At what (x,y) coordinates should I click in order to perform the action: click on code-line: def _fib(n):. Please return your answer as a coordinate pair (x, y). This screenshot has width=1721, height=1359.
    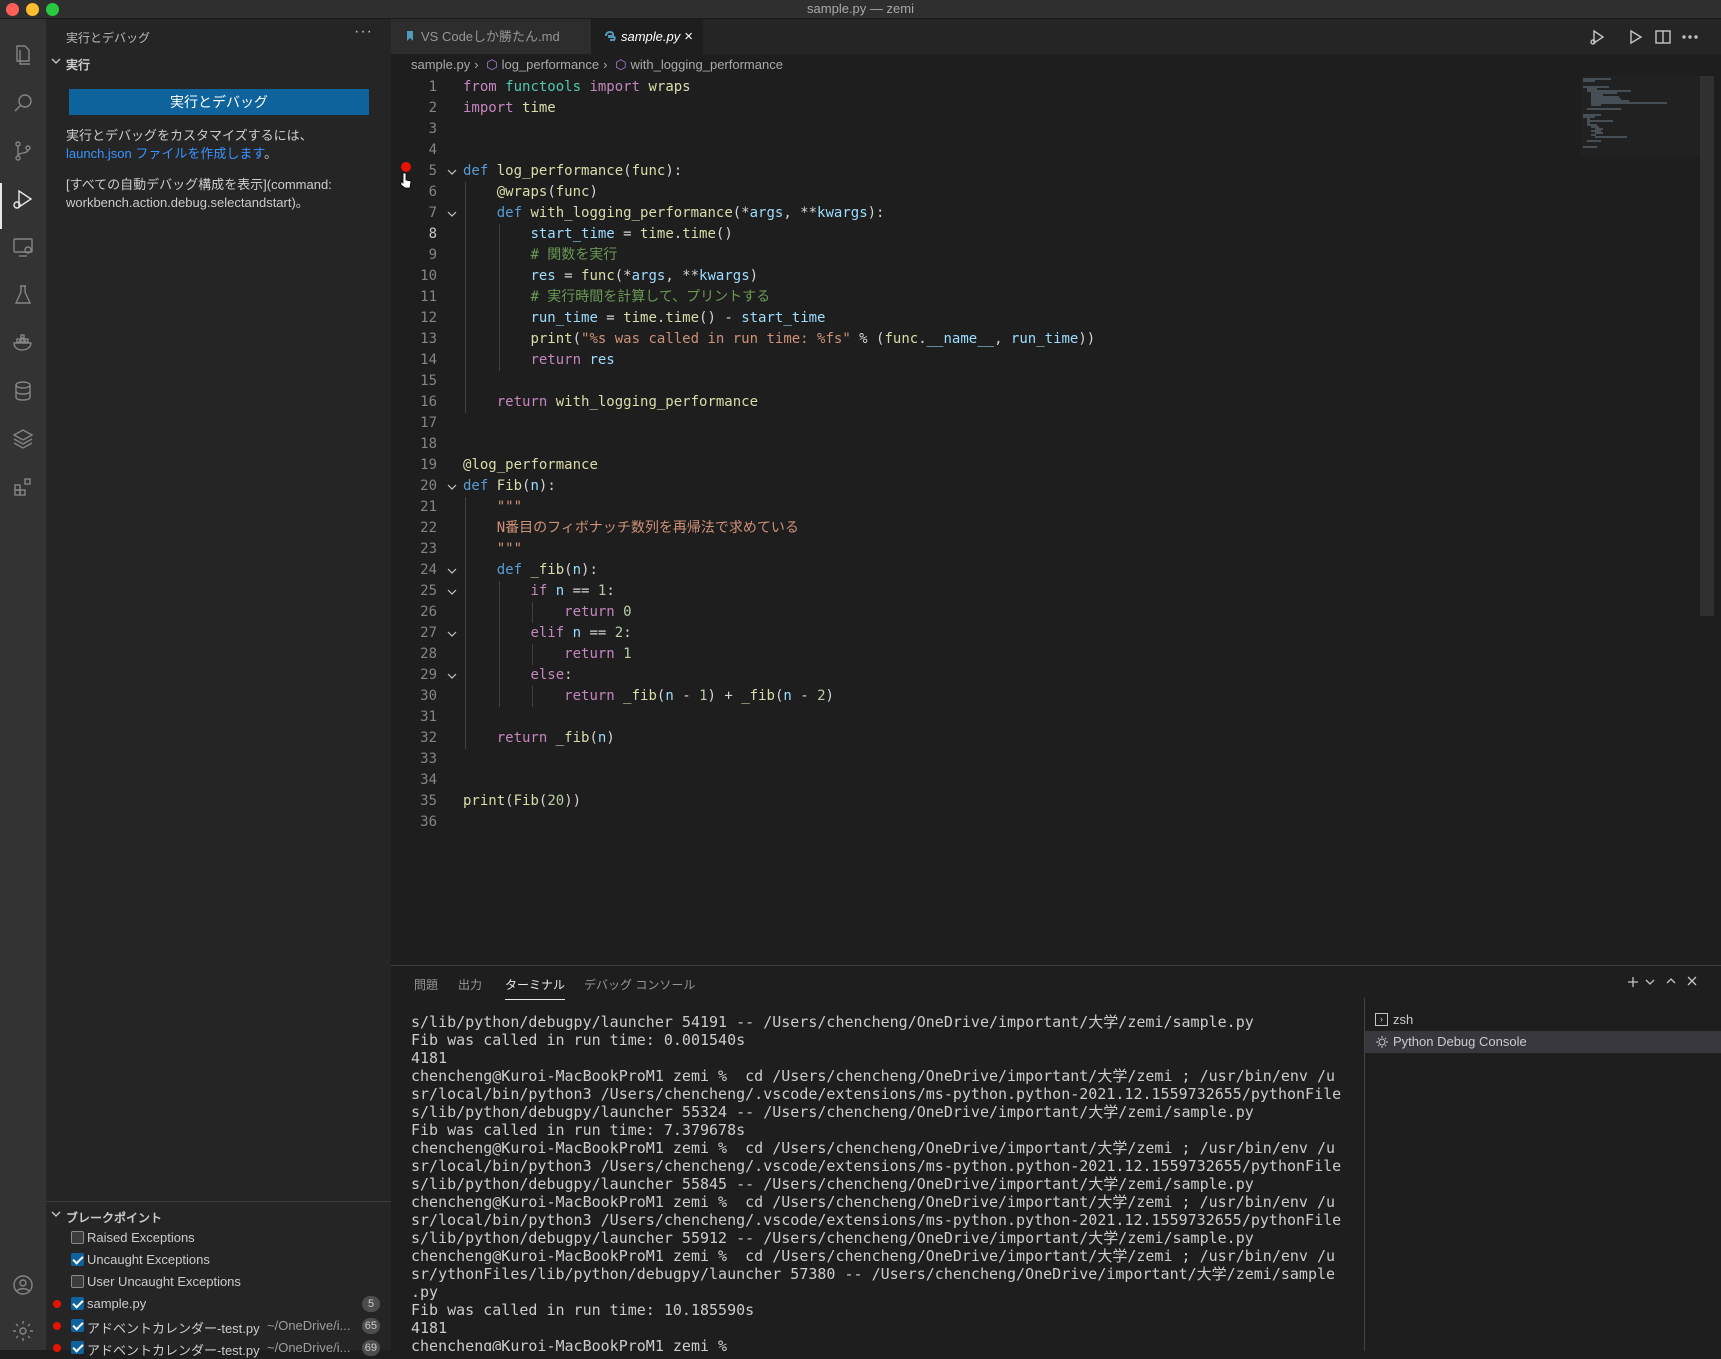
    Looking at the image, I should click on (530, 570).